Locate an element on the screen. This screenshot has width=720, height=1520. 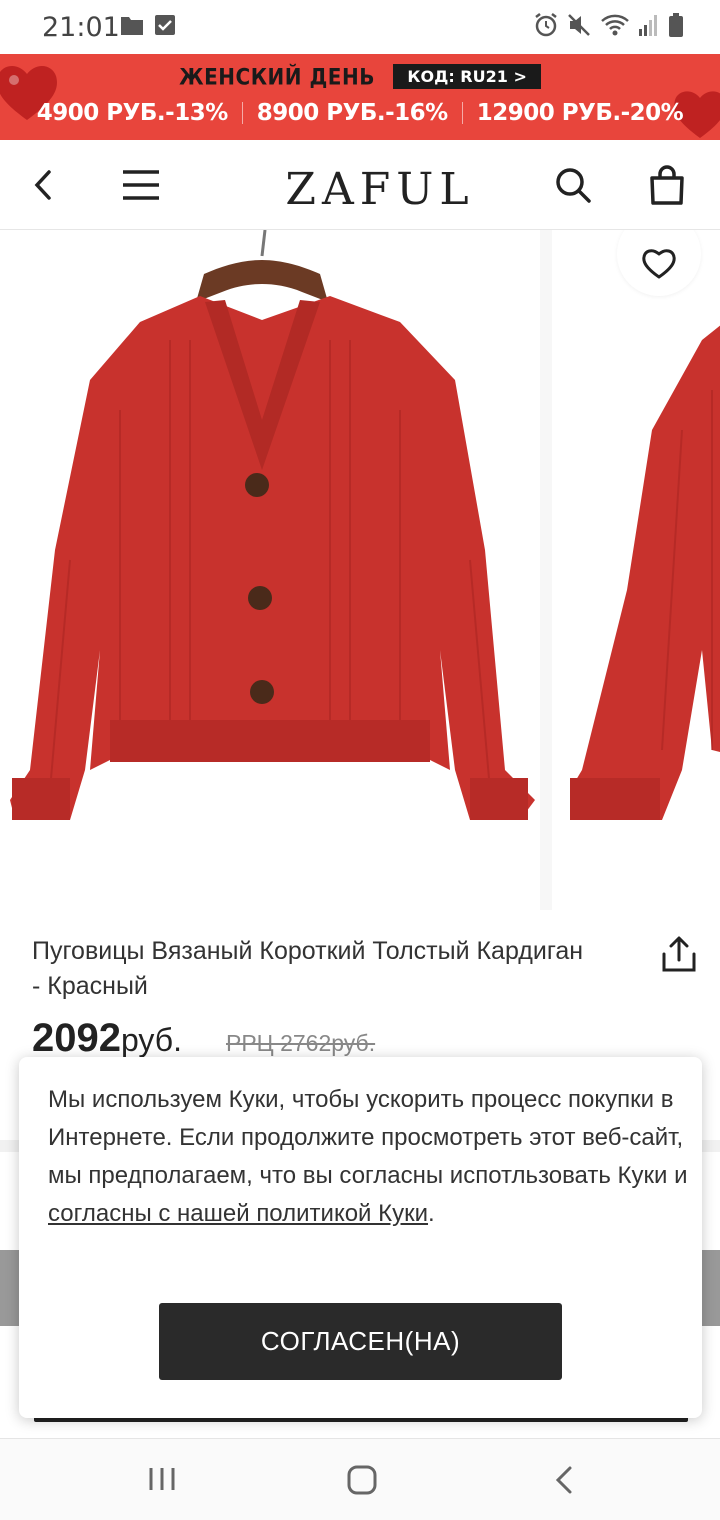
promo-tier: 12900 РУБ.-20% is located at coordinates (580, 113).